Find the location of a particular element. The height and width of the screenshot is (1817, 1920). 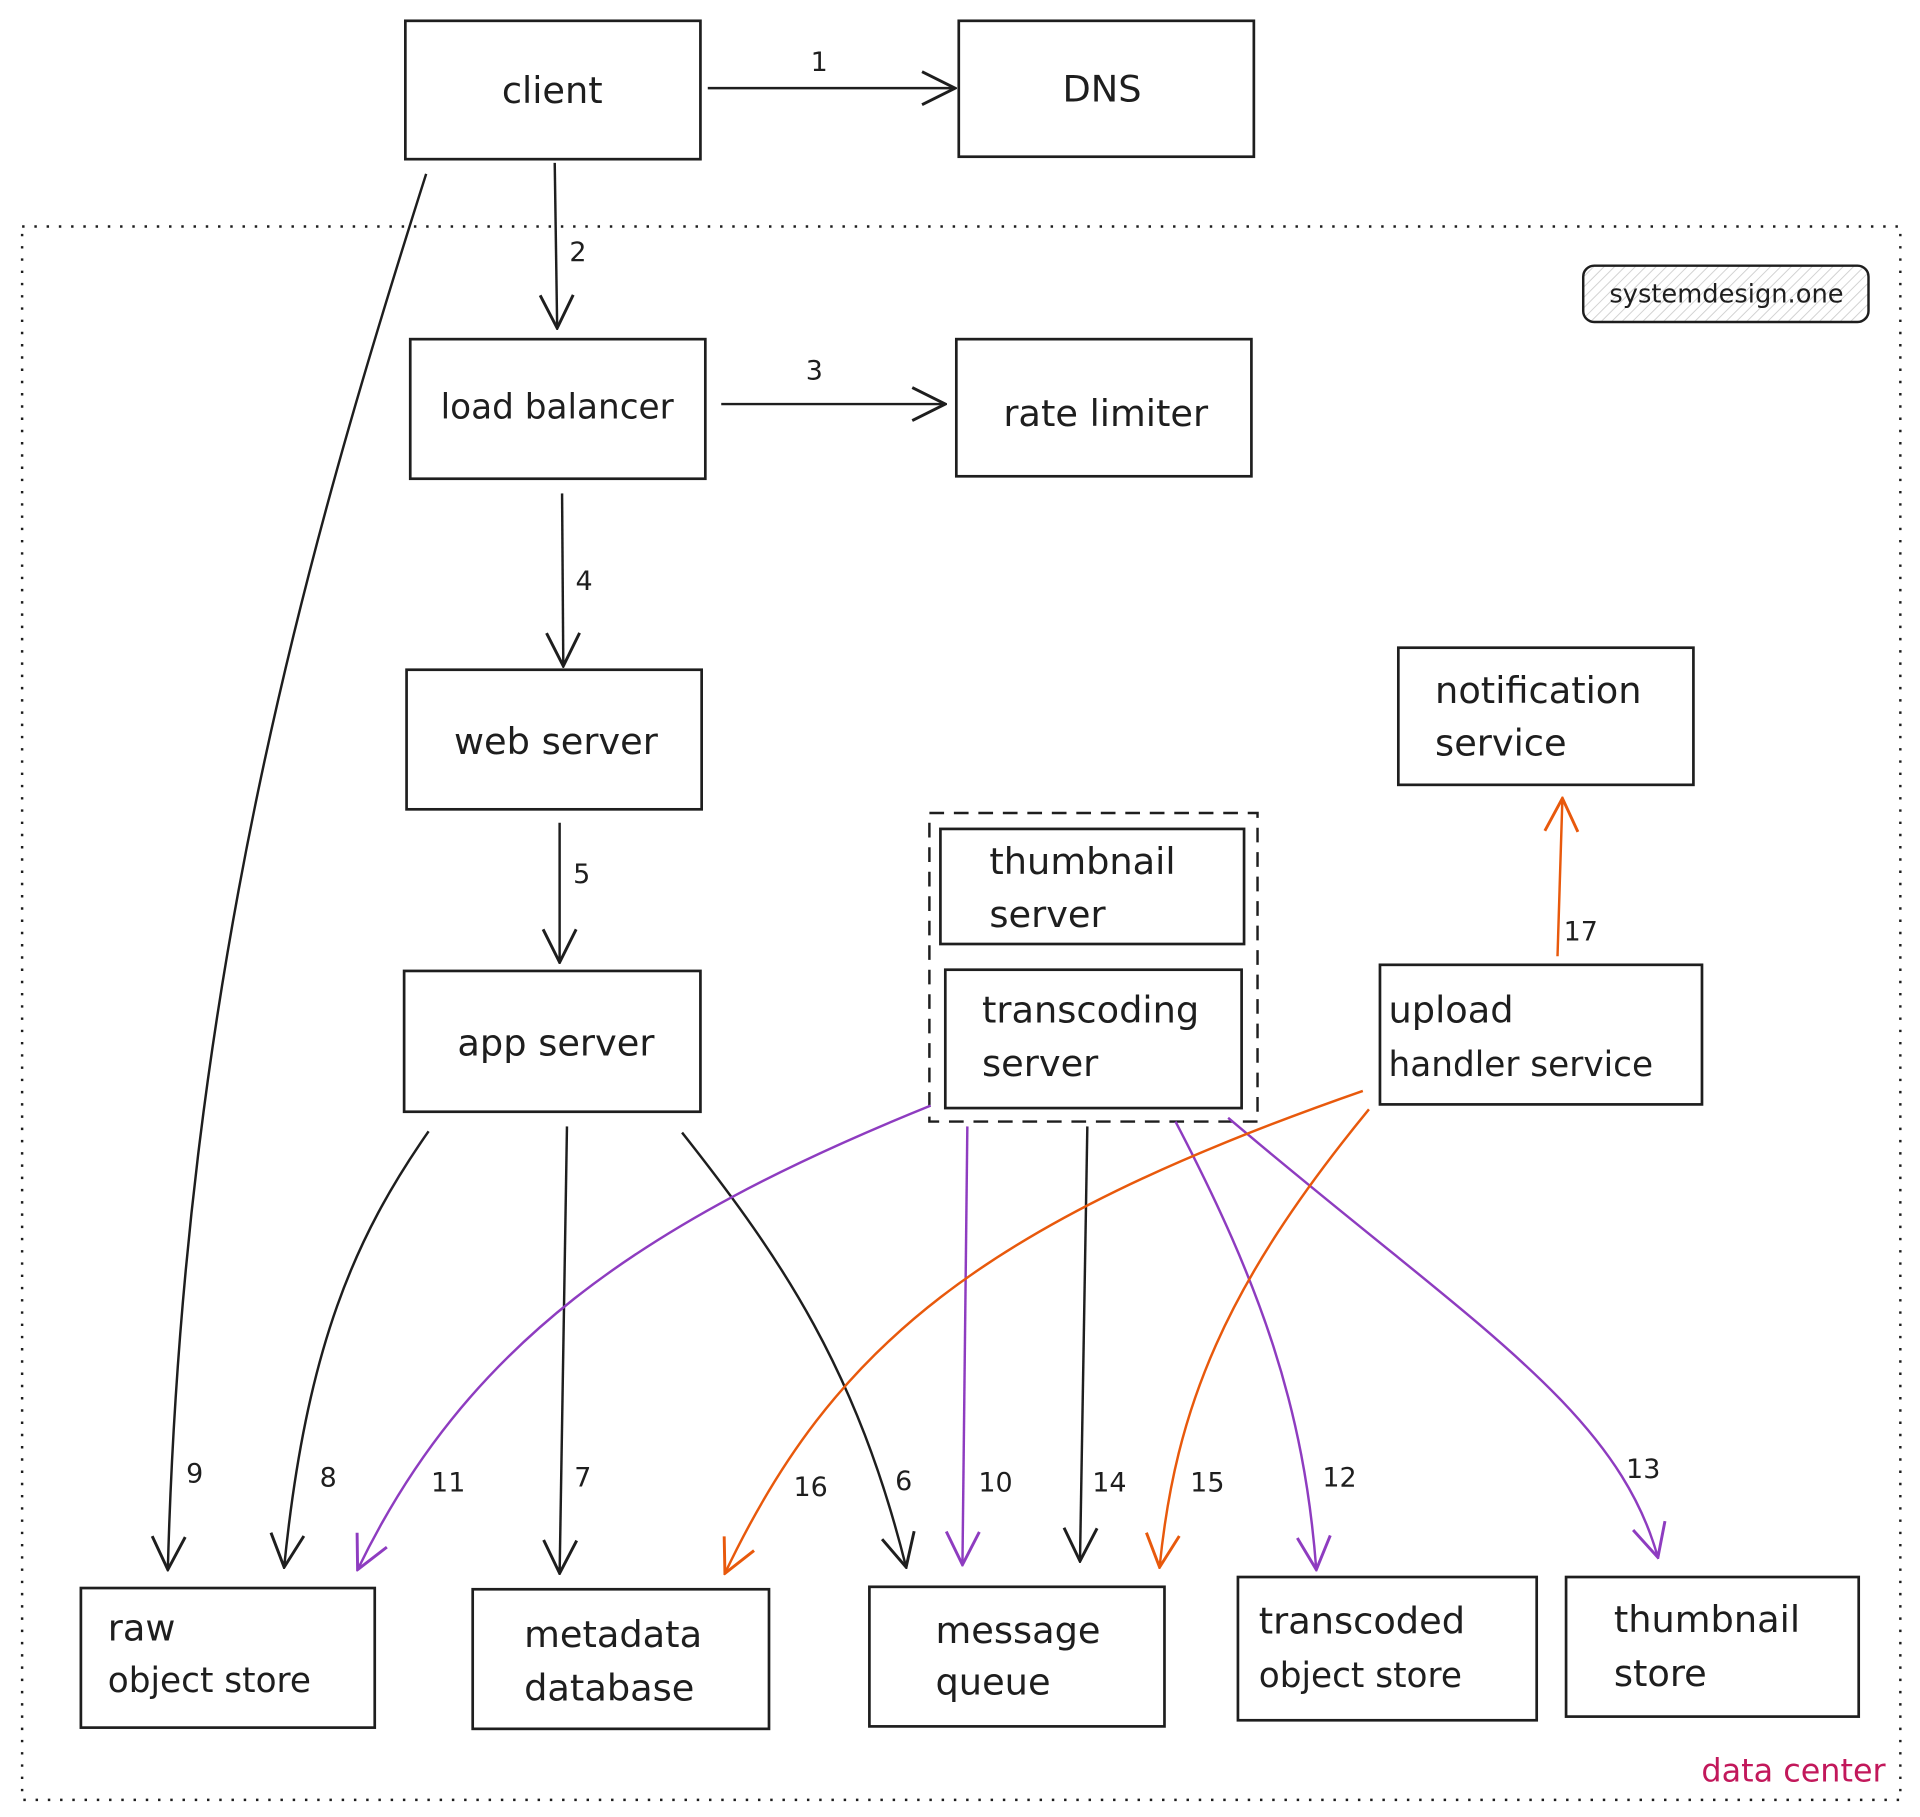

node-transcoding-server: transcoding server is located at coordinates (1093, 1039).